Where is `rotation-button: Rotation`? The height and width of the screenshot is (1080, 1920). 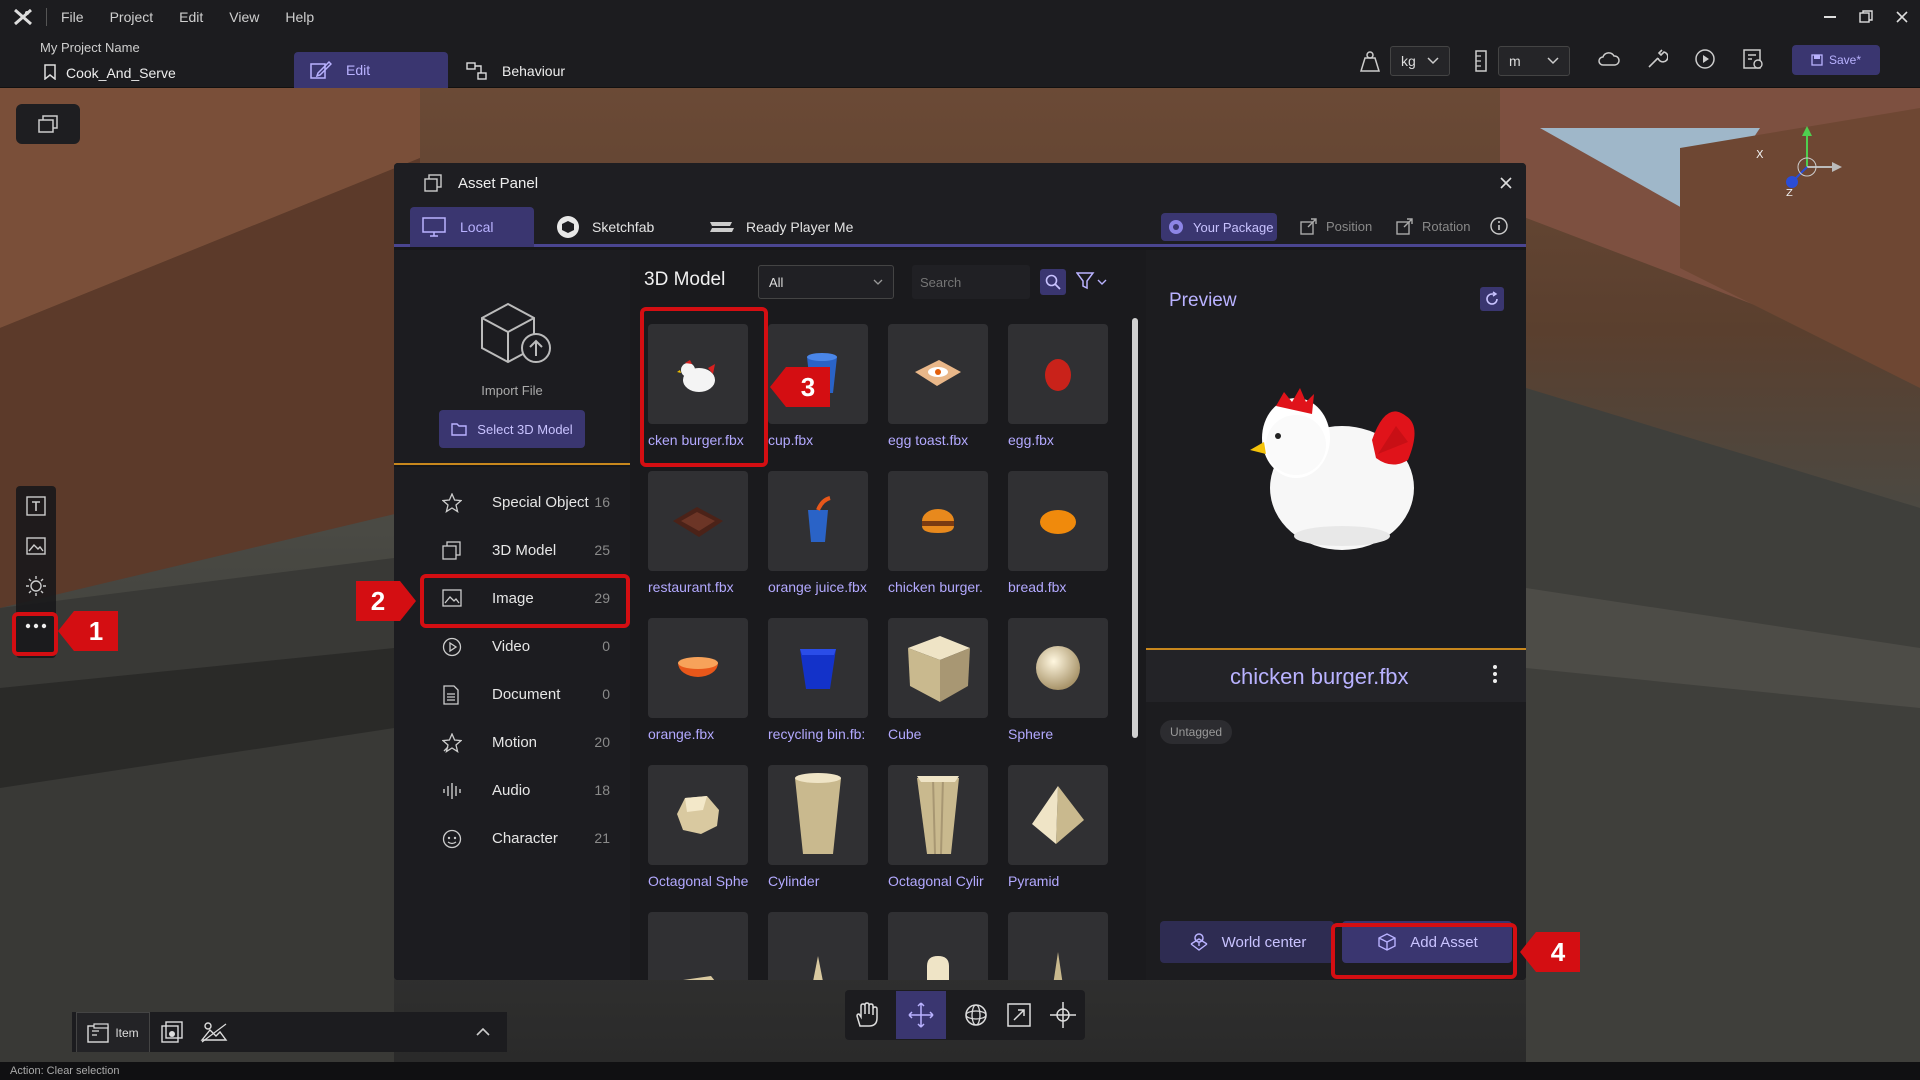 rotation-button: Rotation is located at coordinates (1433, 226).